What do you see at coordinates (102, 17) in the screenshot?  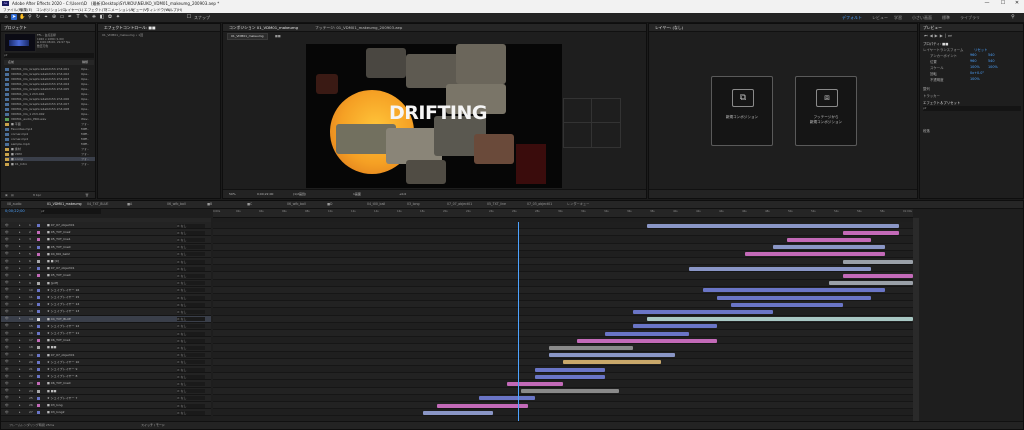 I see `eraser-tool-icon: ◧` at bounding box center [102, 17].